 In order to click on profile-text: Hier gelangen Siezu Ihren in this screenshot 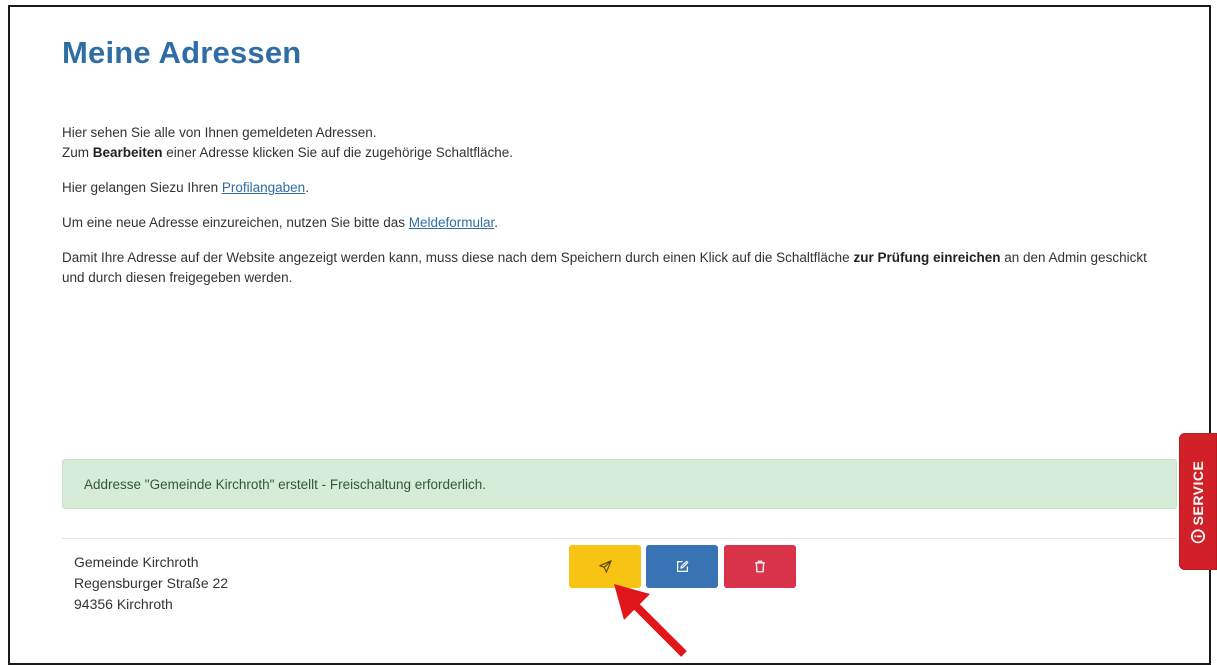, I will do `click(142, 187)`.